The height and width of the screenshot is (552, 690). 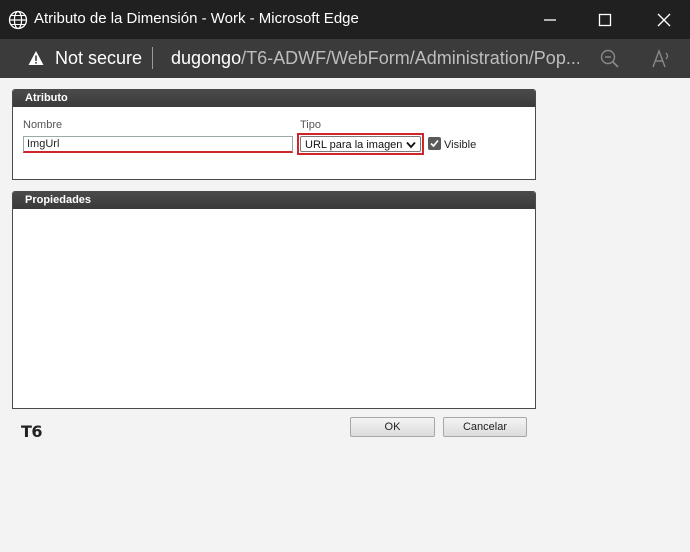 I want to click on maximize-icon, so click(x=605, y=19).